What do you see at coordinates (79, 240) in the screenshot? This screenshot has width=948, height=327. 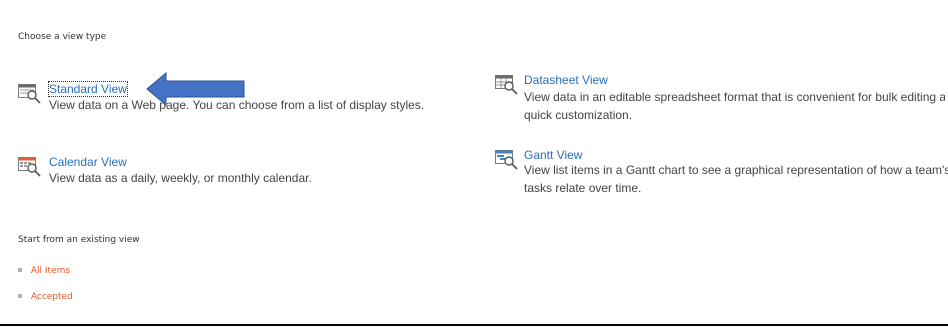 I see `existing-view-heading: Start from an existing view` at bounding box center [79, 240].